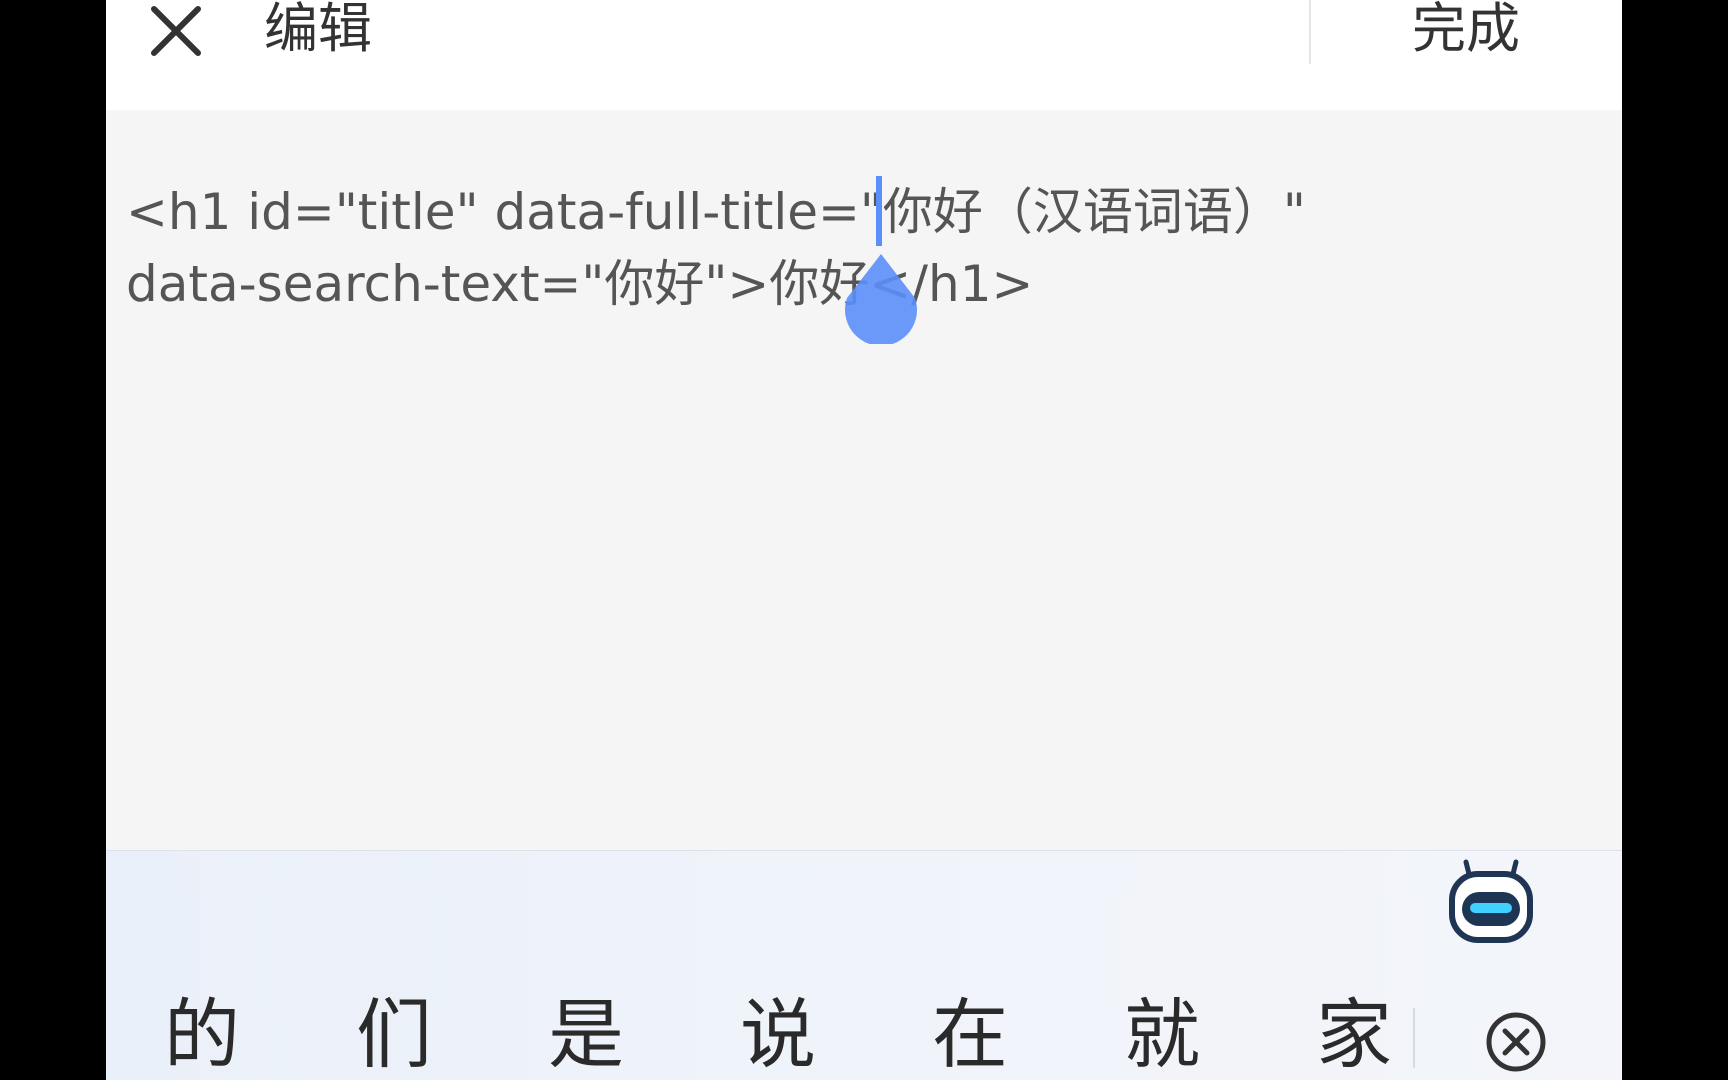 Image resolution: width=1728 pixels, height=1080 pixels. What do you see at coordinates (1491, 901) in the screenshot?
I see `robot-assistant-icon` at bounding box center [1491, 901].